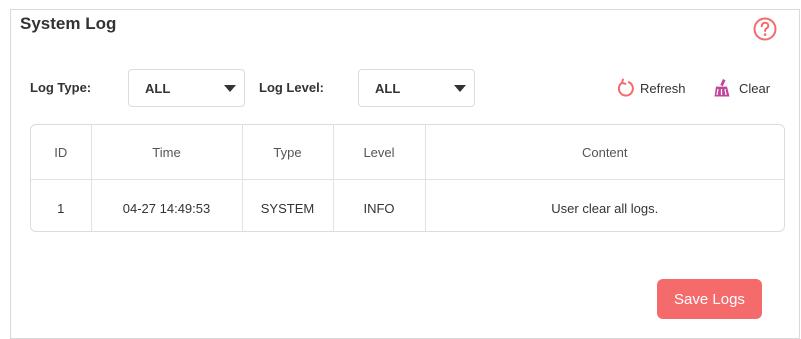 Image resolution: width=801 pixels, height=339 pixels. I want to click on broom-icon, so click(722, 88).